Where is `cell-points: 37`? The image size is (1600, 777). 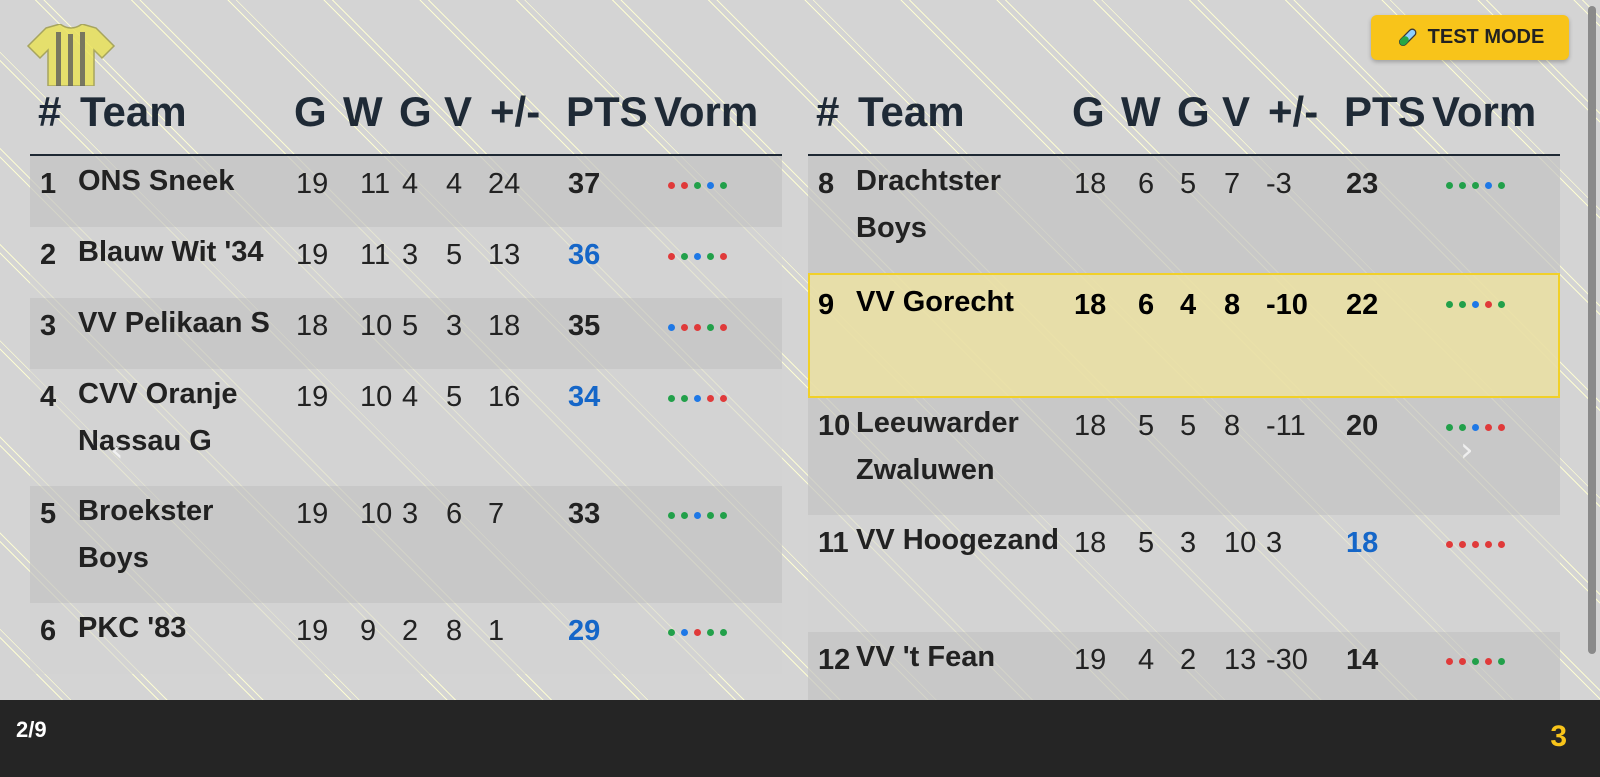 cell-points: 37 is located at coordinates (584, 184).